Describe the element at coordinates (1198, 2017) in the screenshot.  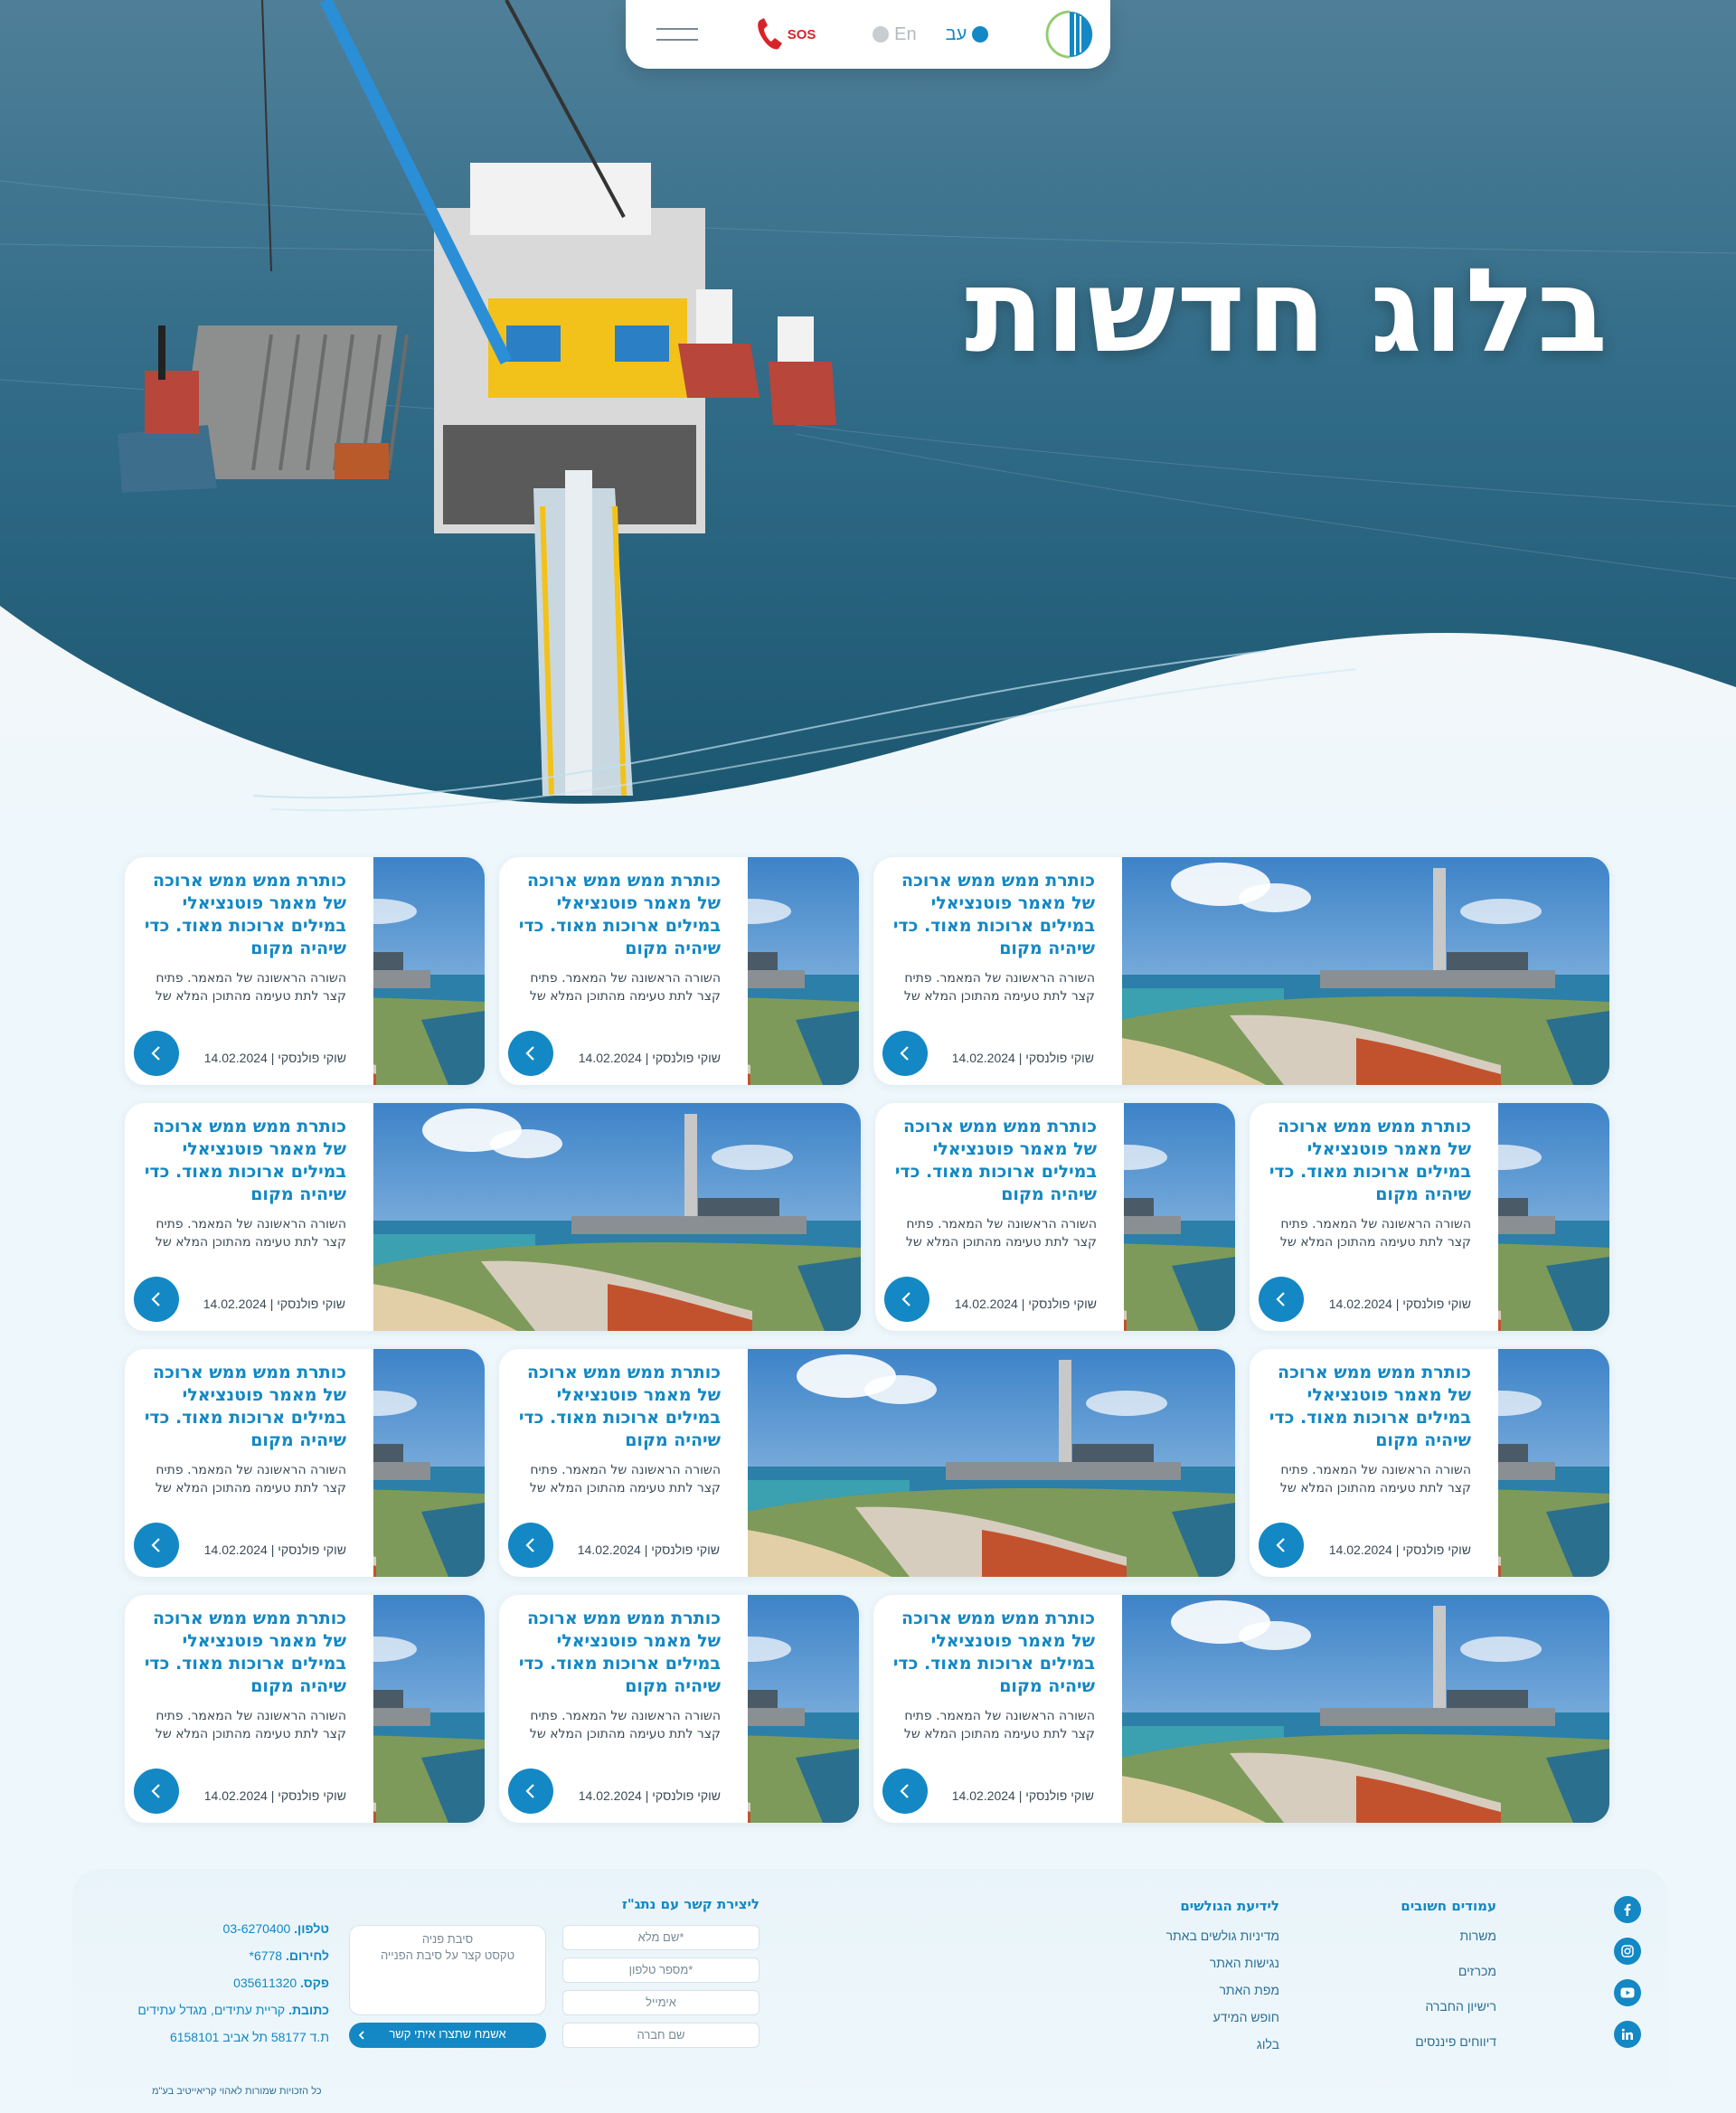
I see `footer-link-foi: חופש המידע` at that location.